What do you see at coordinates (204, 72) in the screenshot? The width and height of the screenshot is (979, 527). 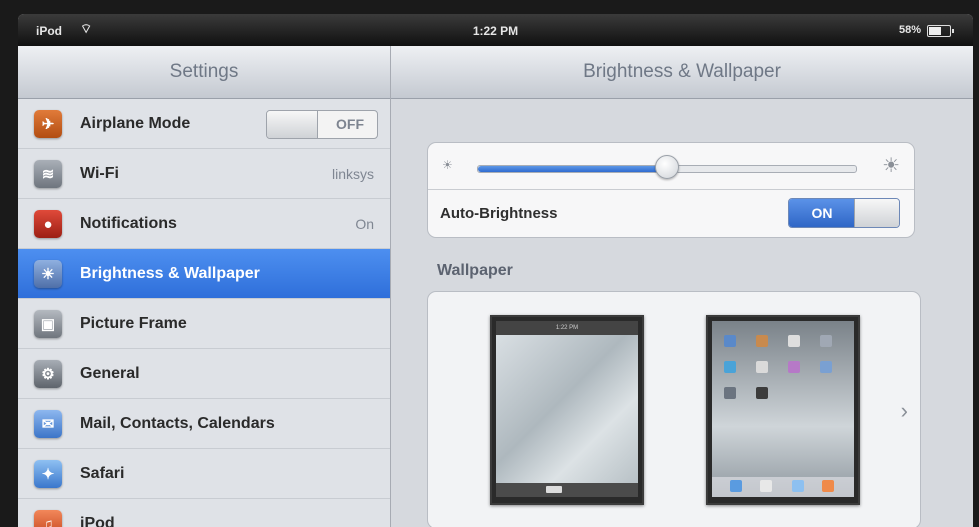 I see `sidebar-title: Settings` at bounding box center [204, 72].